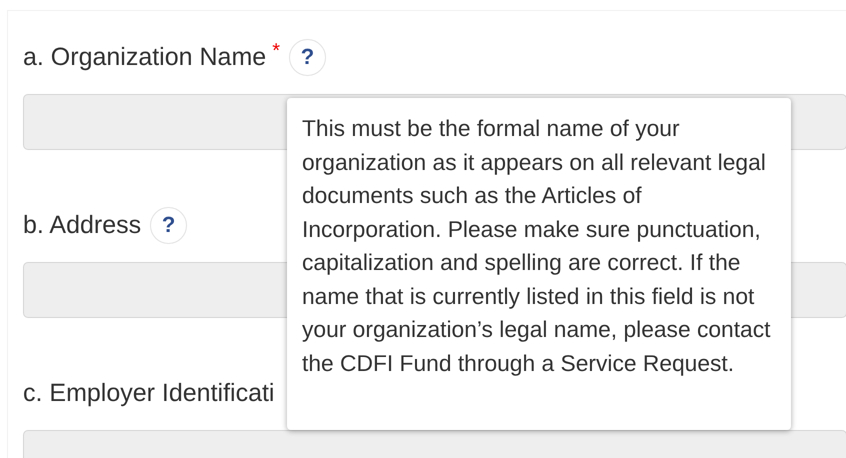 This screenshot has width=846, height=458. Describe the element at coordinates (148, 393) in the screenshot. I see `field-label: c. Employer Identificati` at that location.